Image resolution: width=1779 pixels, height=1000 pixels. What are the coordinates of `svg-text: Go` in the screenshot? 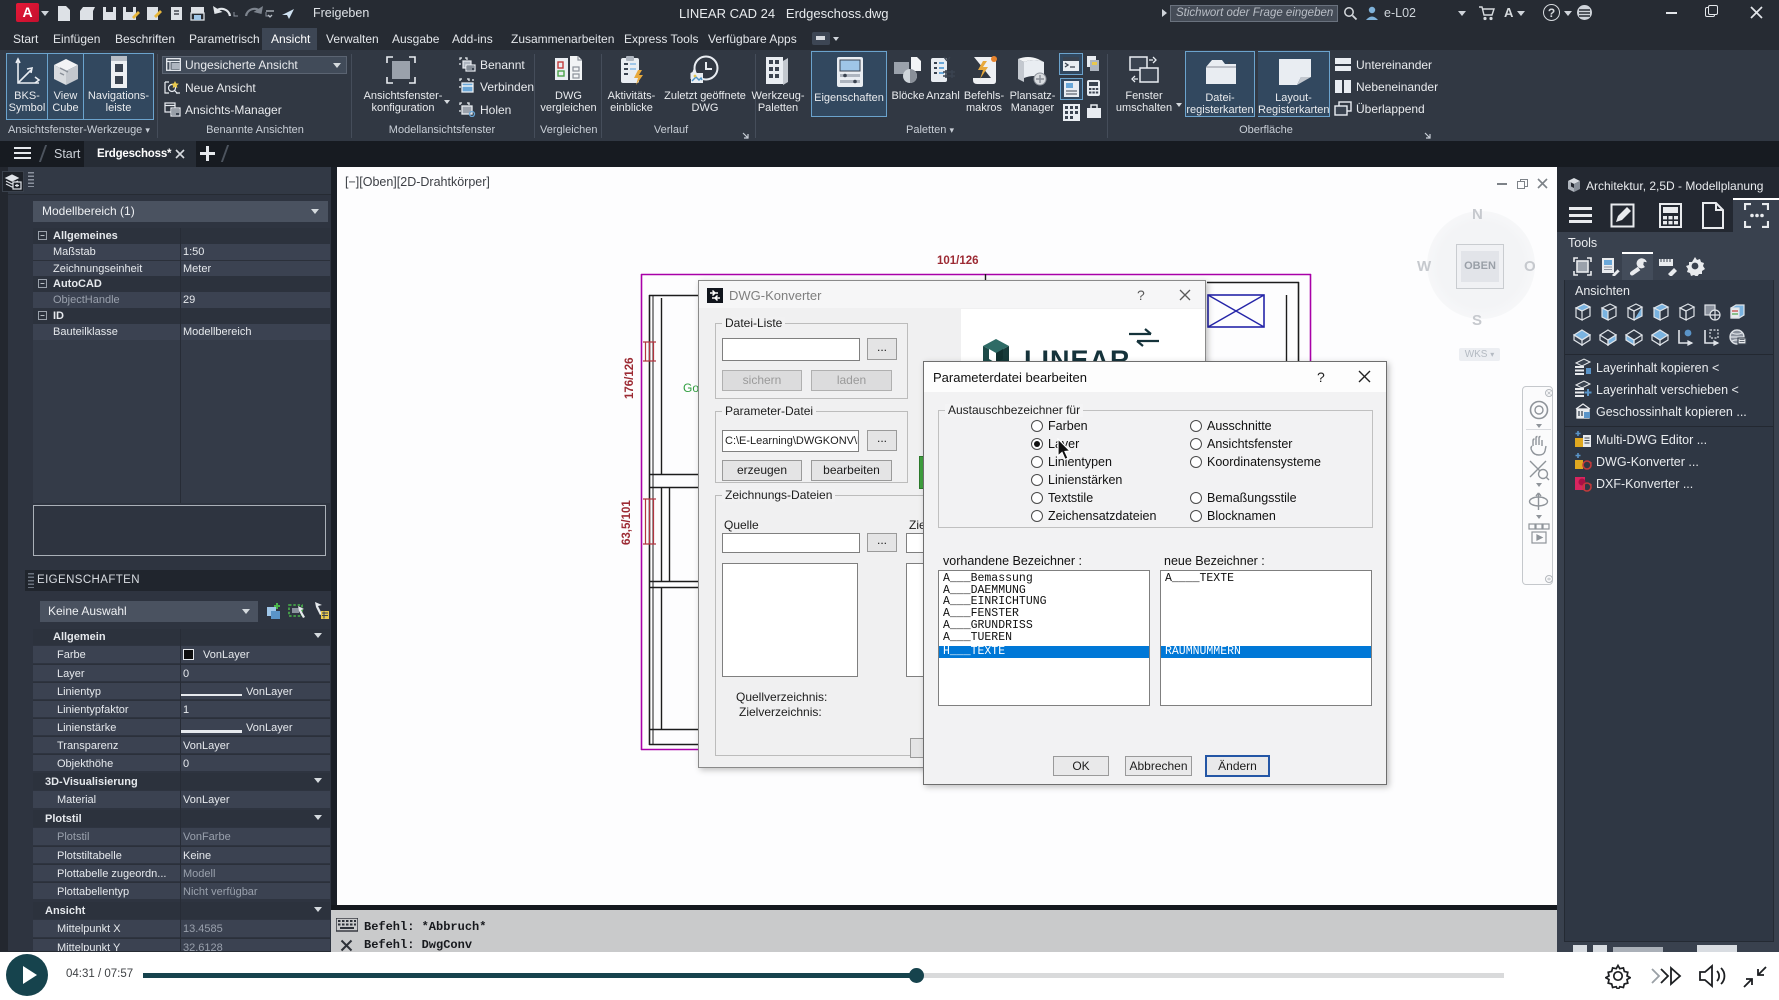 It's located at (691, 388).